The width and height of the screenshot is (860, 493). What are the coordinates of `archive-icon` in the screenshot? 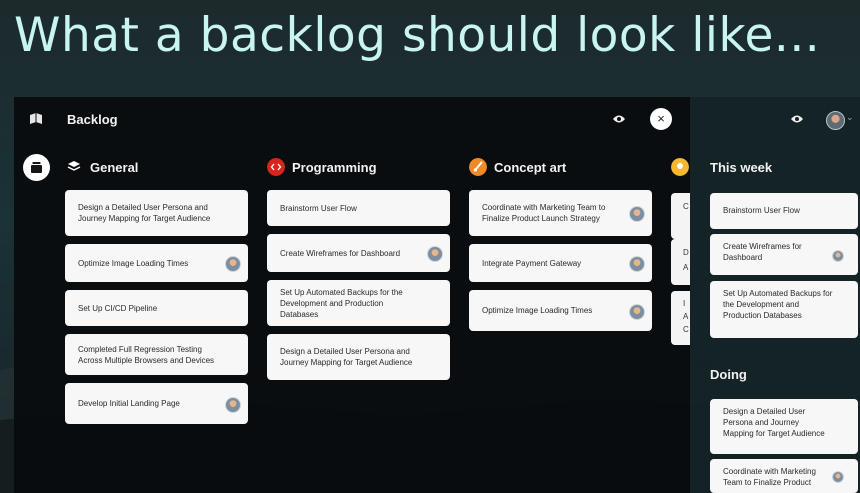 It's located at (36, 167).